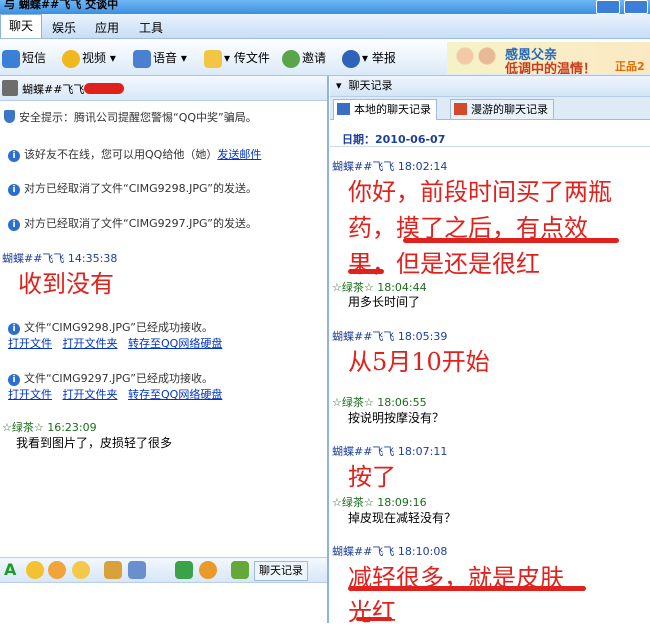 The width and height of the screenshot is (650, 627). Describe the element at coordinates (49, 427) in the screenshot. I see `message-sender: ☆绿茶☆ 16:23:09` at that location.